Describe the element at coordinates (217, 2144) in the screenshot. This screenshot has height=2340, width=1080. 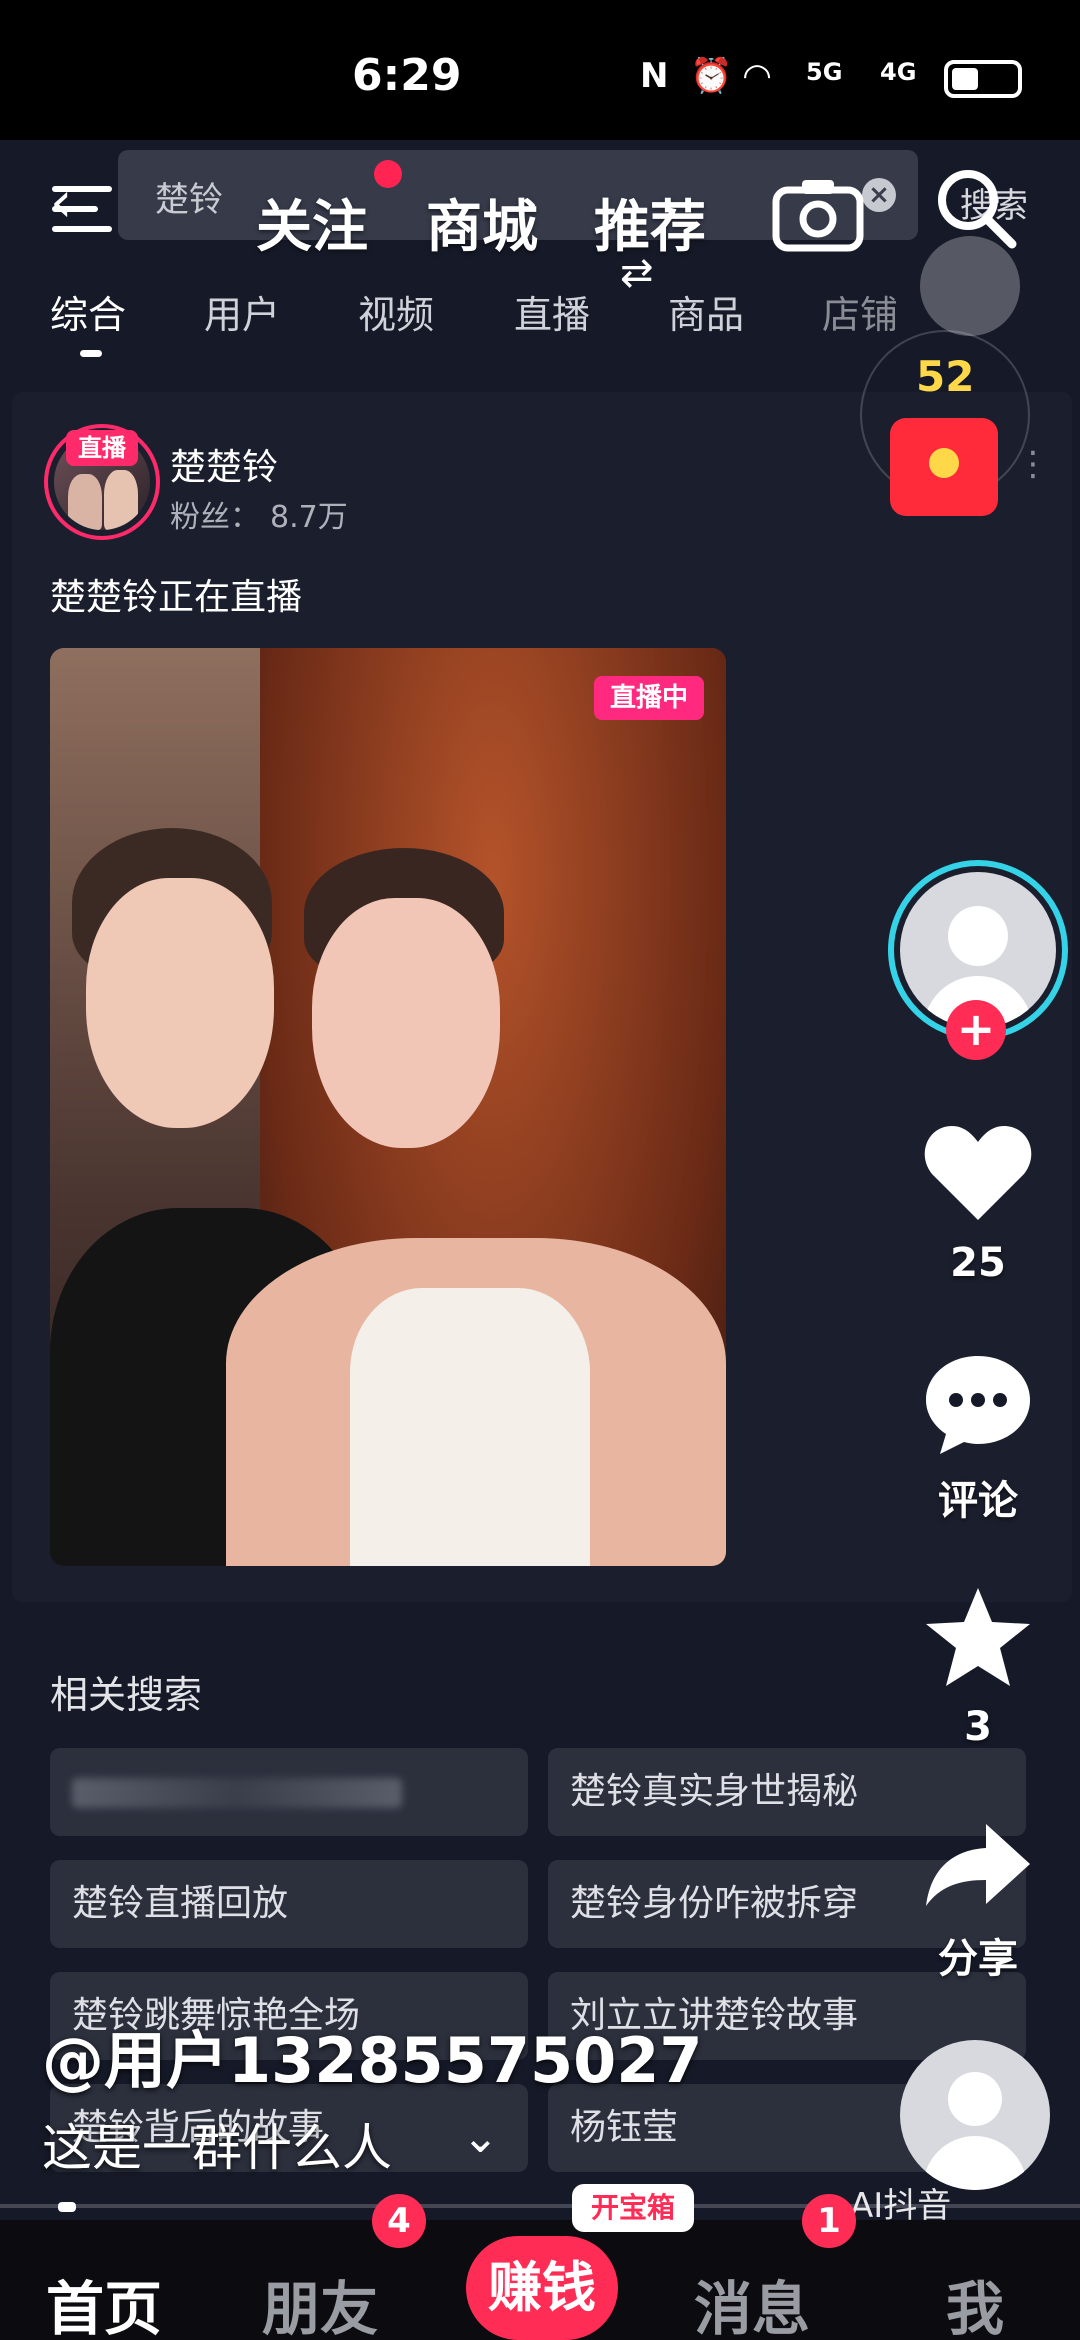
I see `video-caption: 这是一群什么人` at that location.